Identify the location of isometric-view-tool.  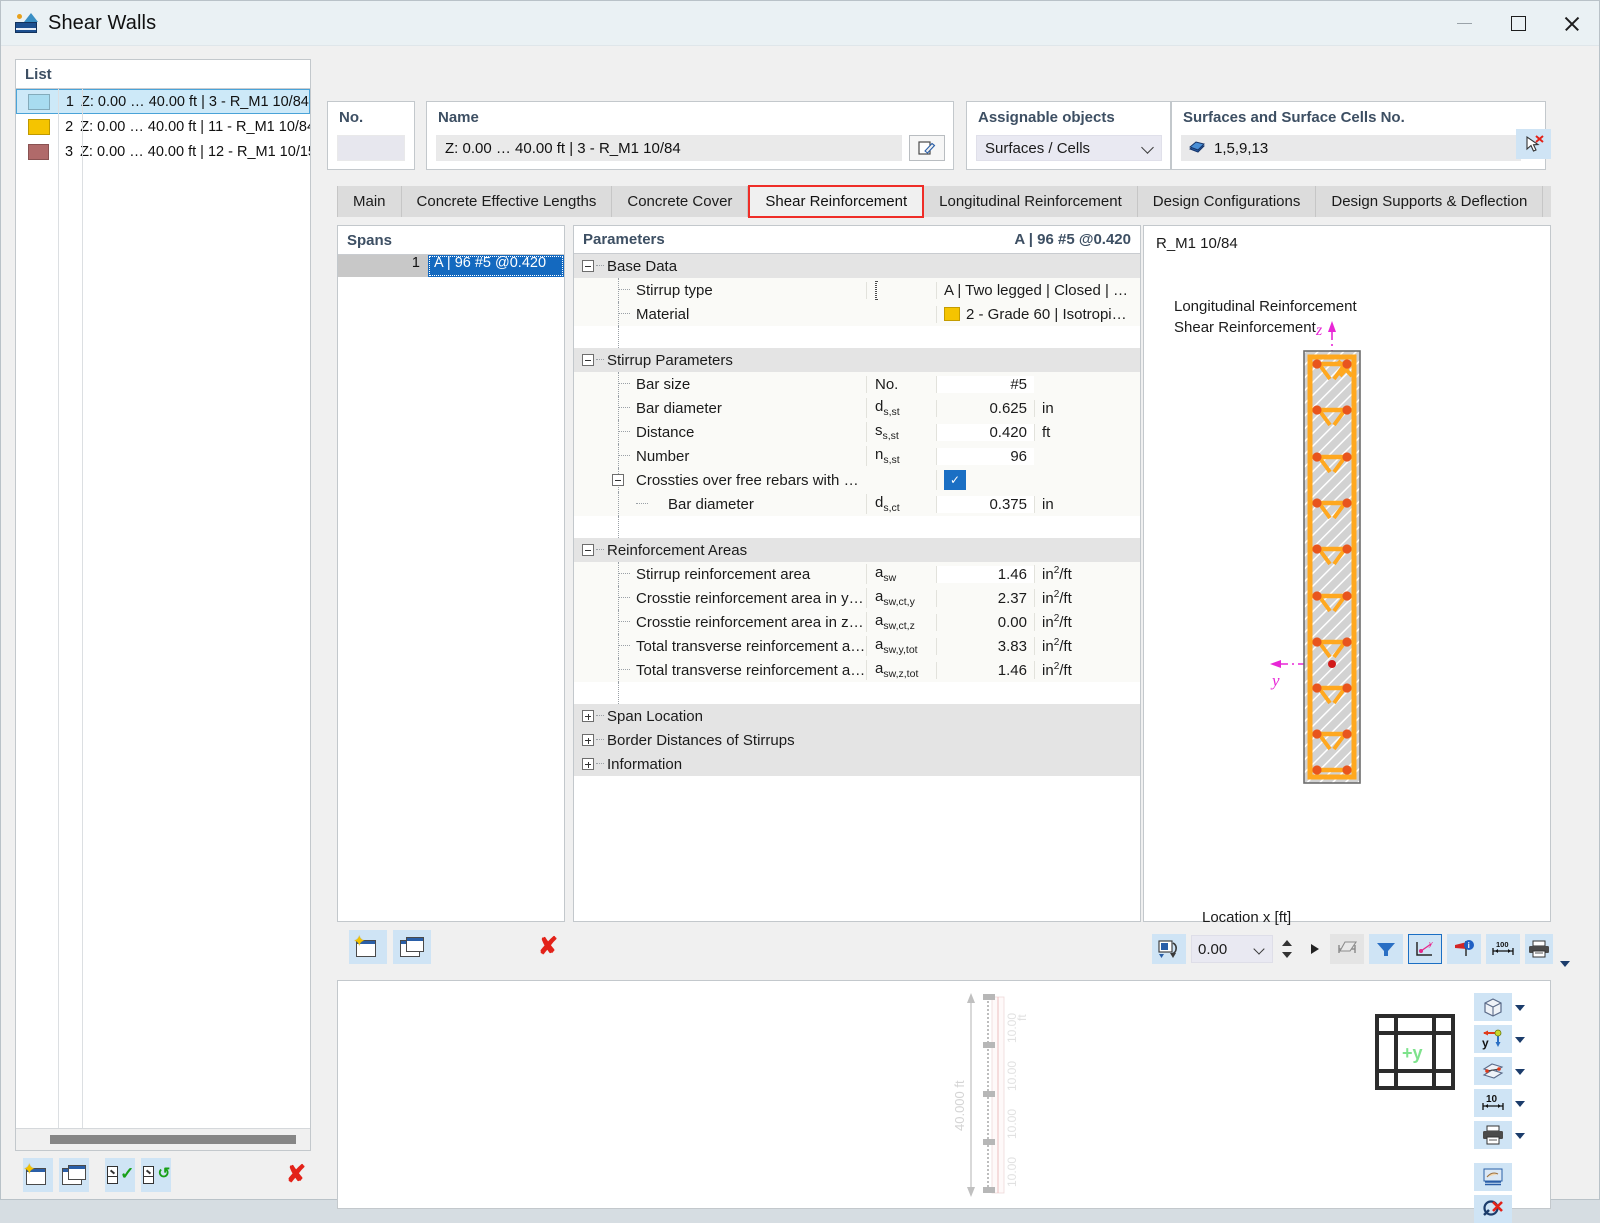
(1509, 1007).